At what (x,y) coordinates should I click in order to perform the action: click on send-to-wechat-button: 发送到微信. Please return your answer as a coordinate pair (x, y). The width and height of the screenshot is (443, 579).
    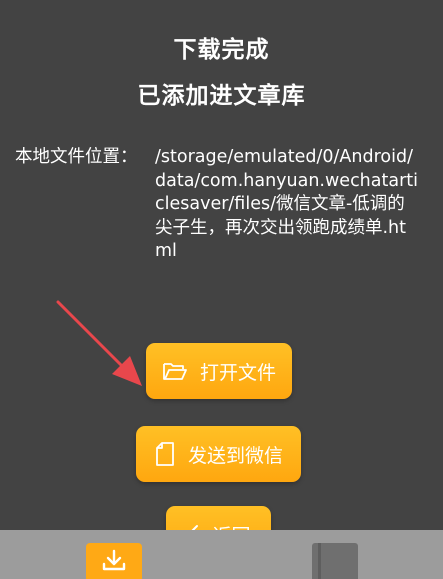
    Looking at the image, I should click on (218, 454).